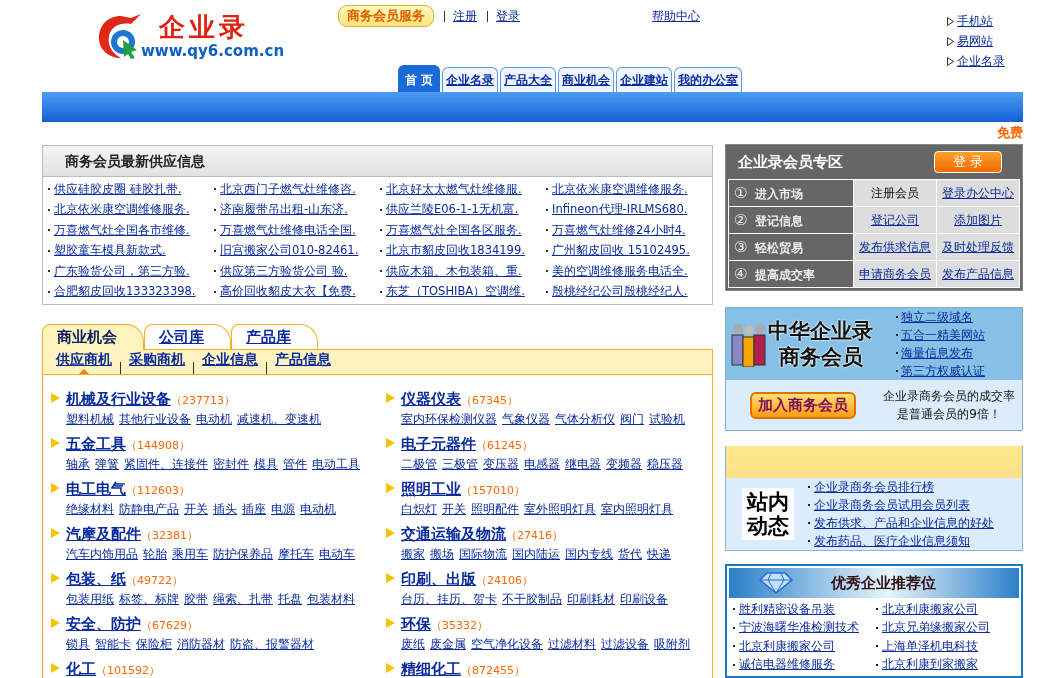  What do you see at coordinates (620, 210) in the screenshot?
I see `supply-link: Infineon代理-IRLMS680.` at bounding box center [620, 210].